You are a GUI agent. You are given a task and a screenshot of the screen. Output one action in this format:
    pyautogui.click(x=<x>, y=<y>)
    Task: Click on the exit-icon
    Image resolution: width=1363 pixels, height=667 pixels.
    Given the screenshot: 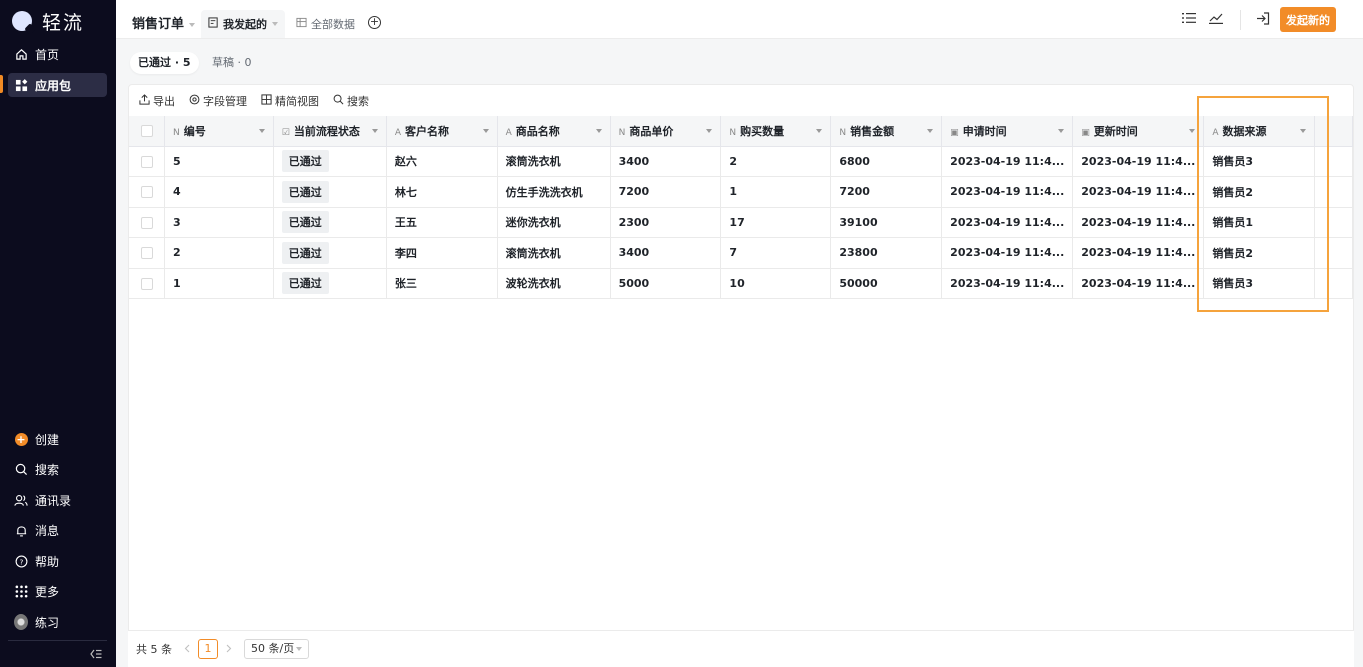 What is the action you would take?
    pyautogui.click(x=1263, y=20)
    